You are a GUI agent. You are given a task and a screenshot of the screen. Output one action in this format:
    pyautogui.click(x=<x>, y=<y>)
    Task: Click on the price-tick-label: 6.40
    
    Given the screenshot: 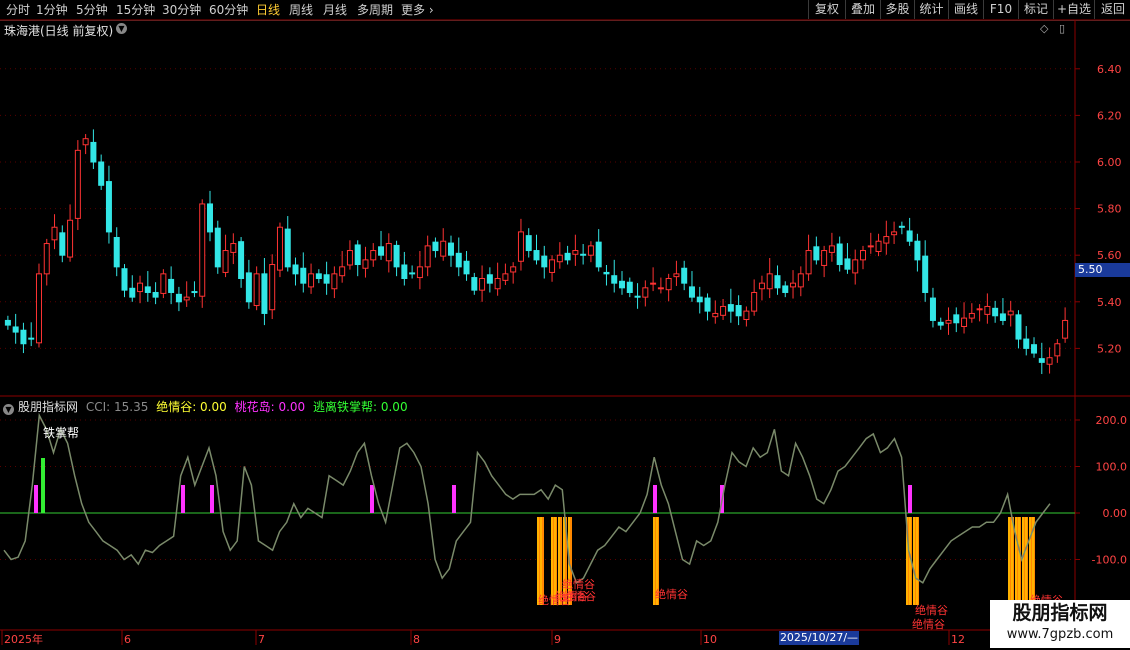 What is the action you would take?
    pyautogui.click(x=1109, y=69)
    